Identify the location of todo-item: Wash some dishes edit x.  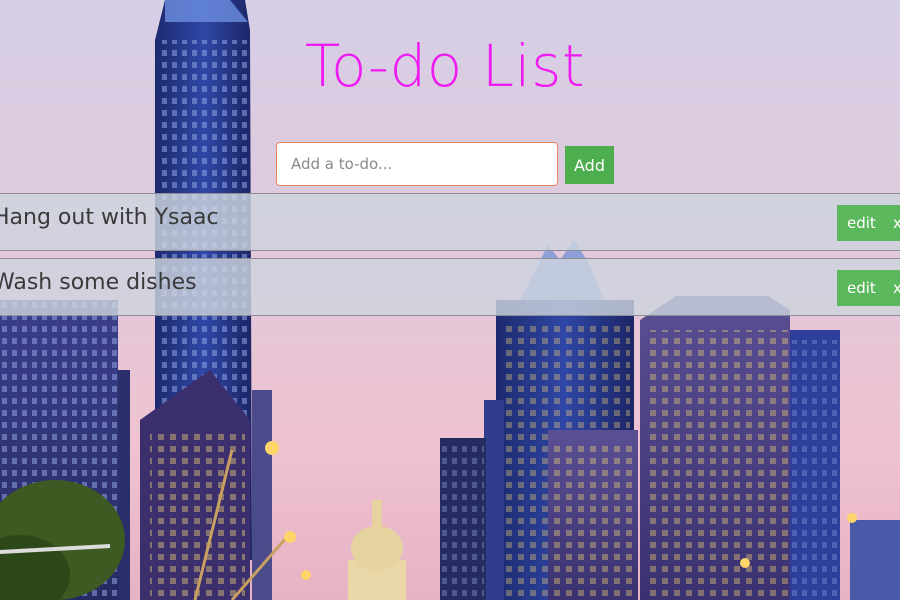
(450, 287).